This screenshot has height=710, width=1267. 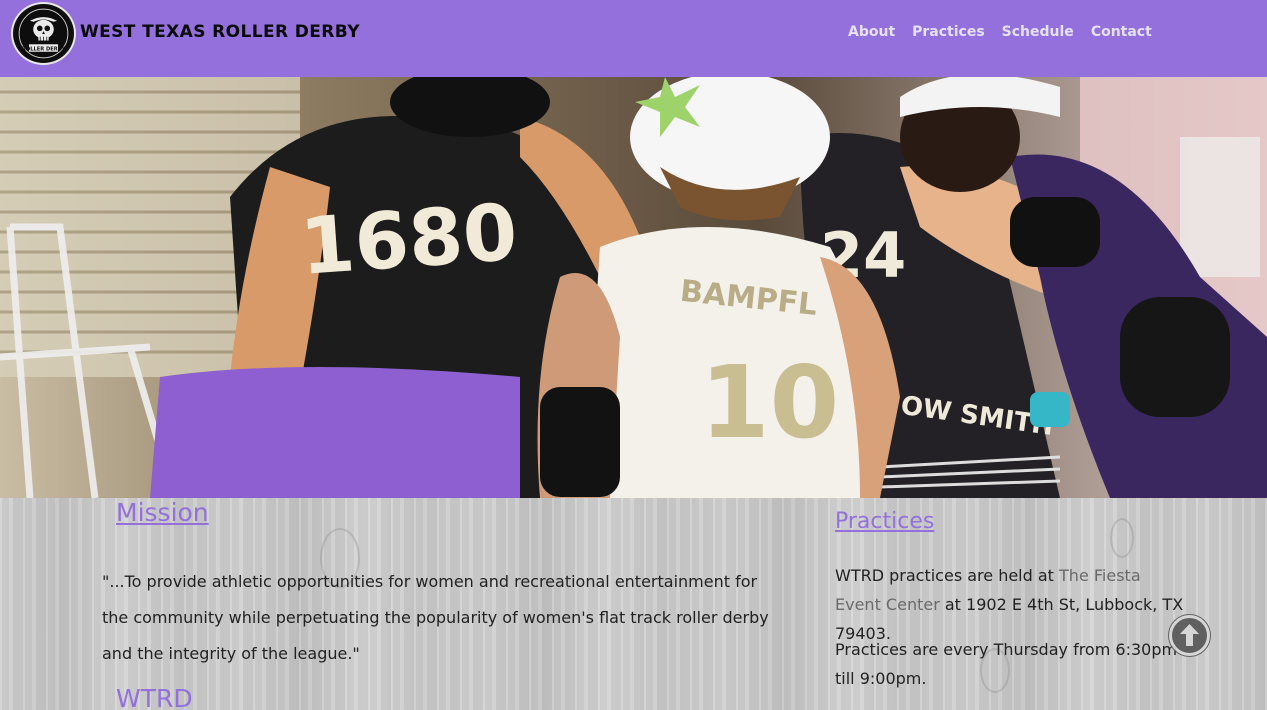 I want to click on scroll-to-top-button, so click(x=1189, y=635).